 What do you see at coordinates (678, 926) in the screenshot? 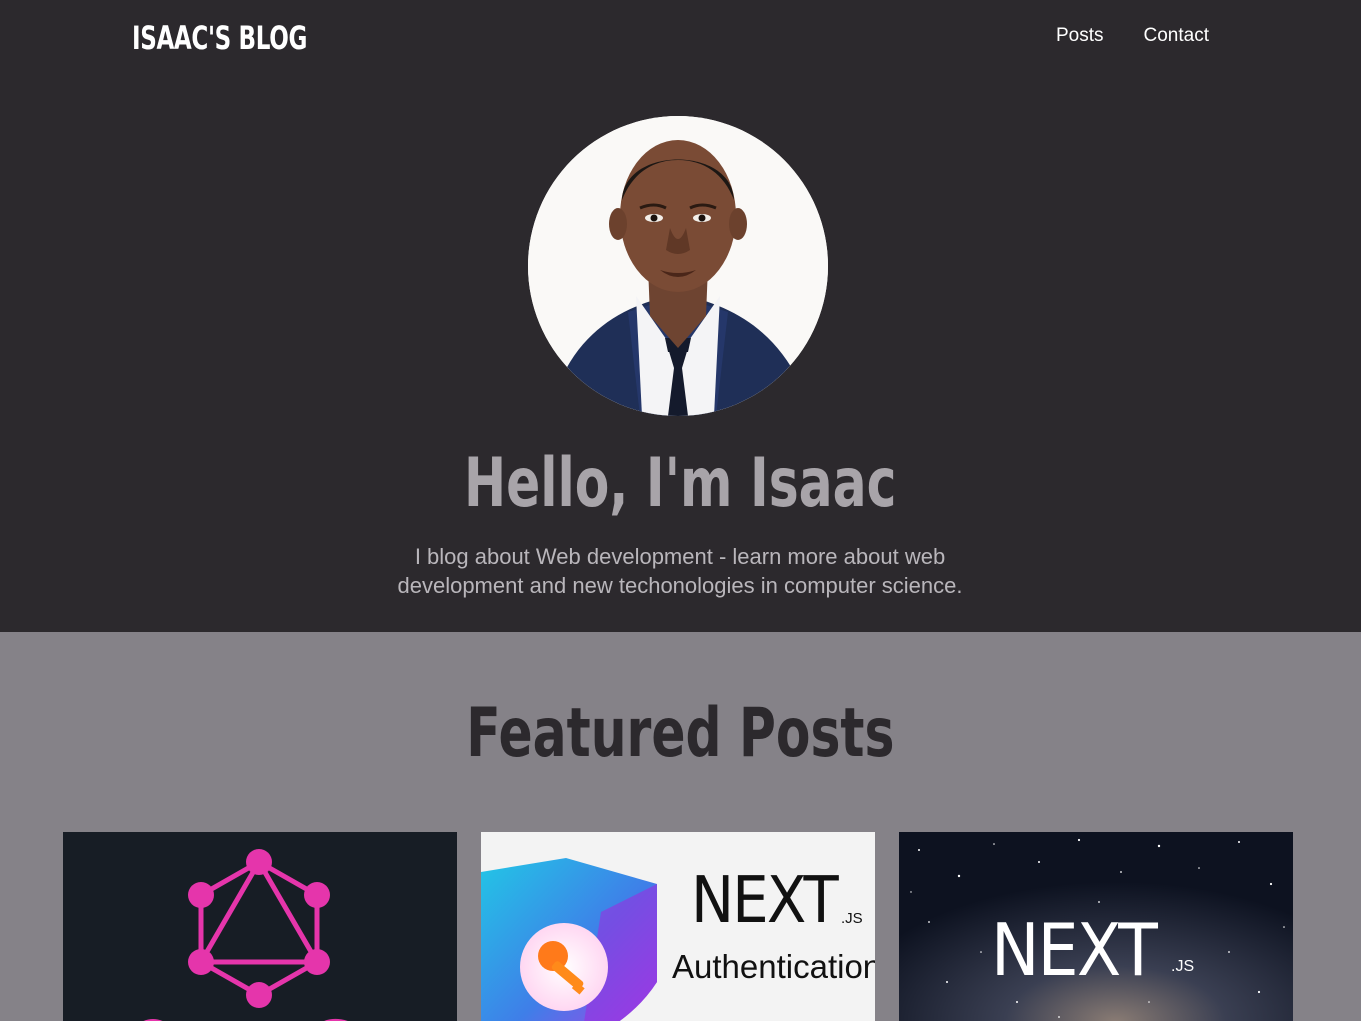
I see `post-card-nextjs-authentication: NEXT .JS Authentication` at bounding box center [678, 926].